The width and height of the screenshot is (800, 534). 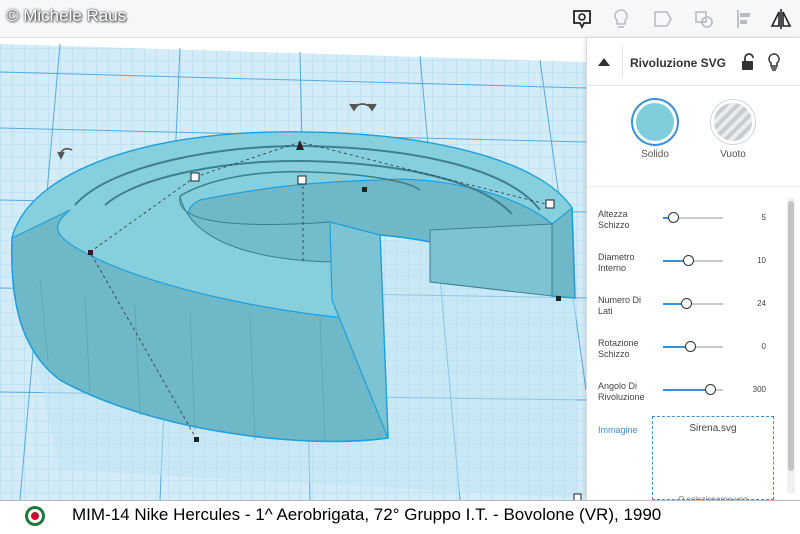 I want to click on hole-swatch, so click(x=733, y=122).